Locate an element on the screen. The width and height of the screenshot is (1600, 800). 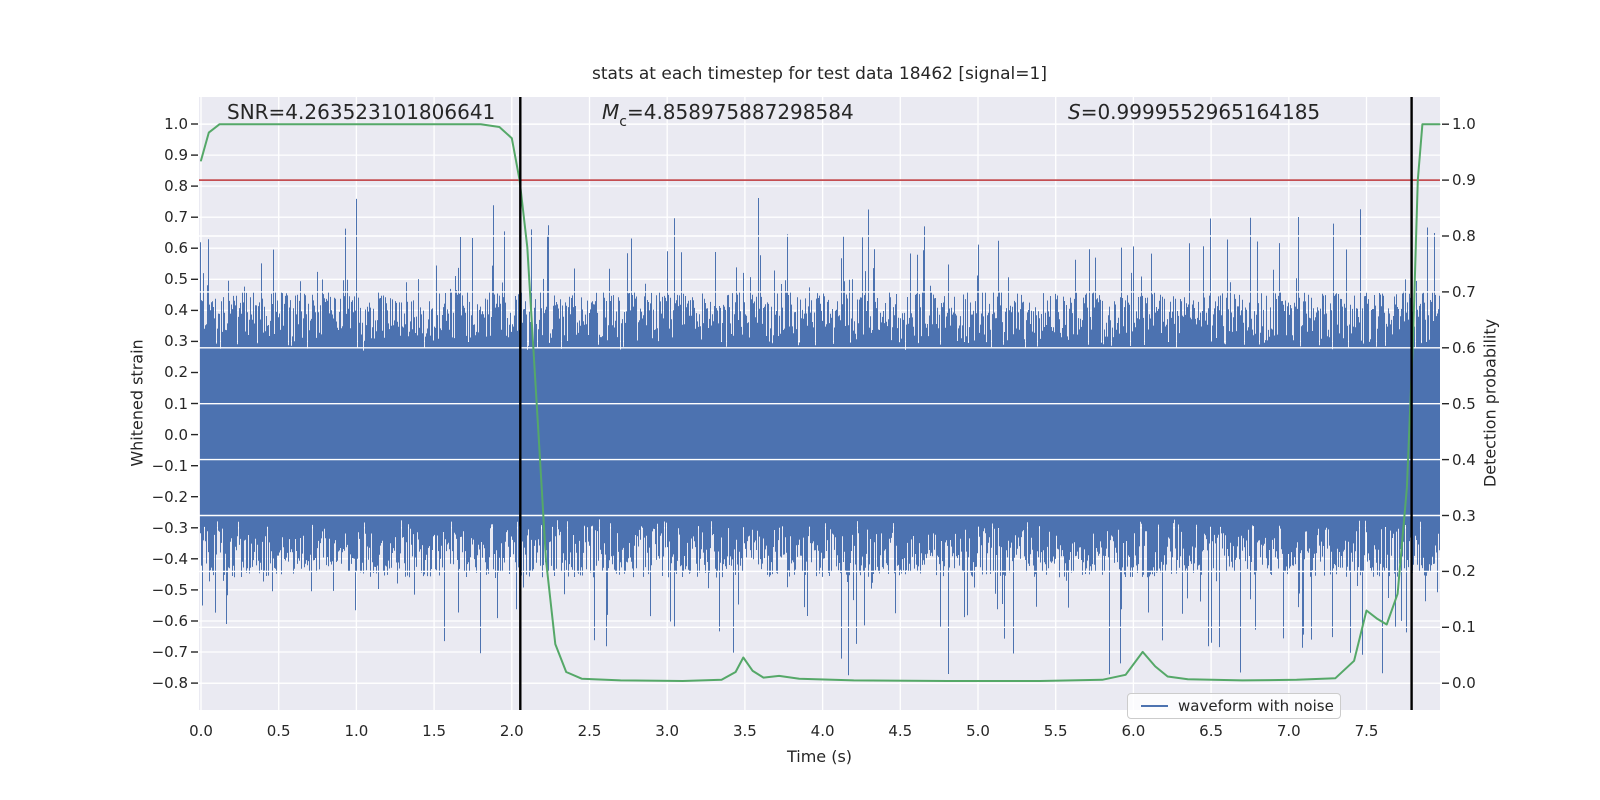
x-tick-label: 2.5 is located at coordinates (589, 731).